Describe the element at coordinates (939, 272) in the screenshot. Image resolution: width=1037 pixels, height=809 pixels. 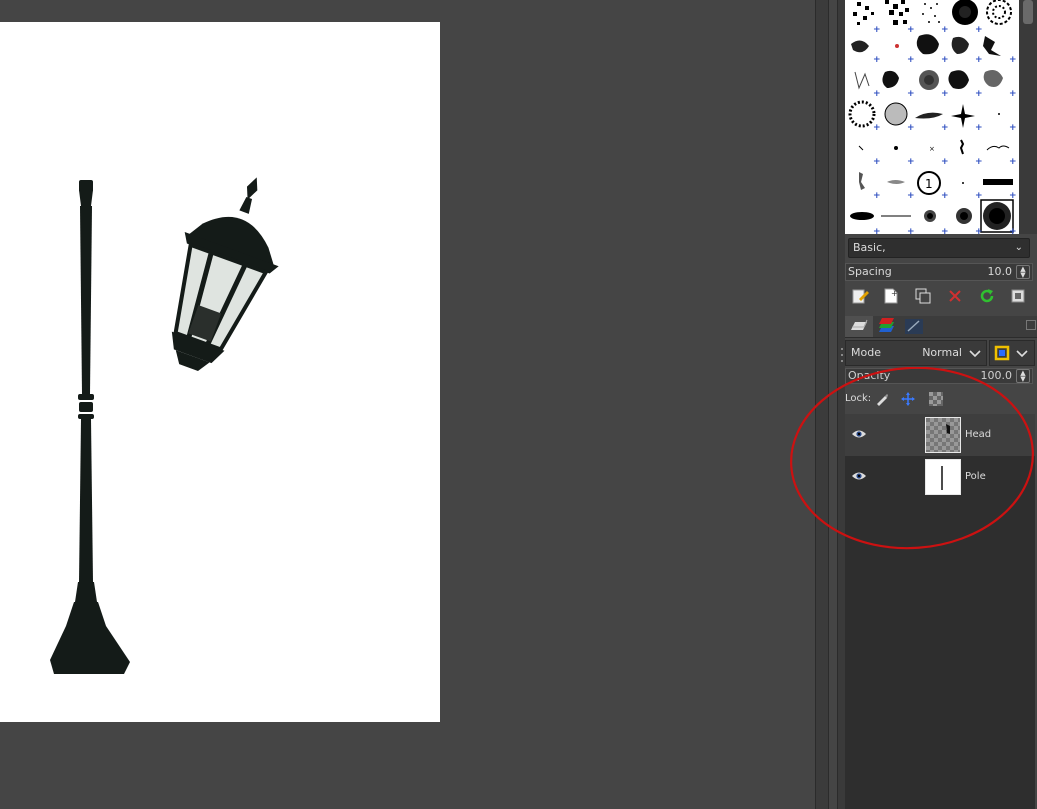
I see `spacing-slider: Spacing 10.0 ▲ ▼` at that location.